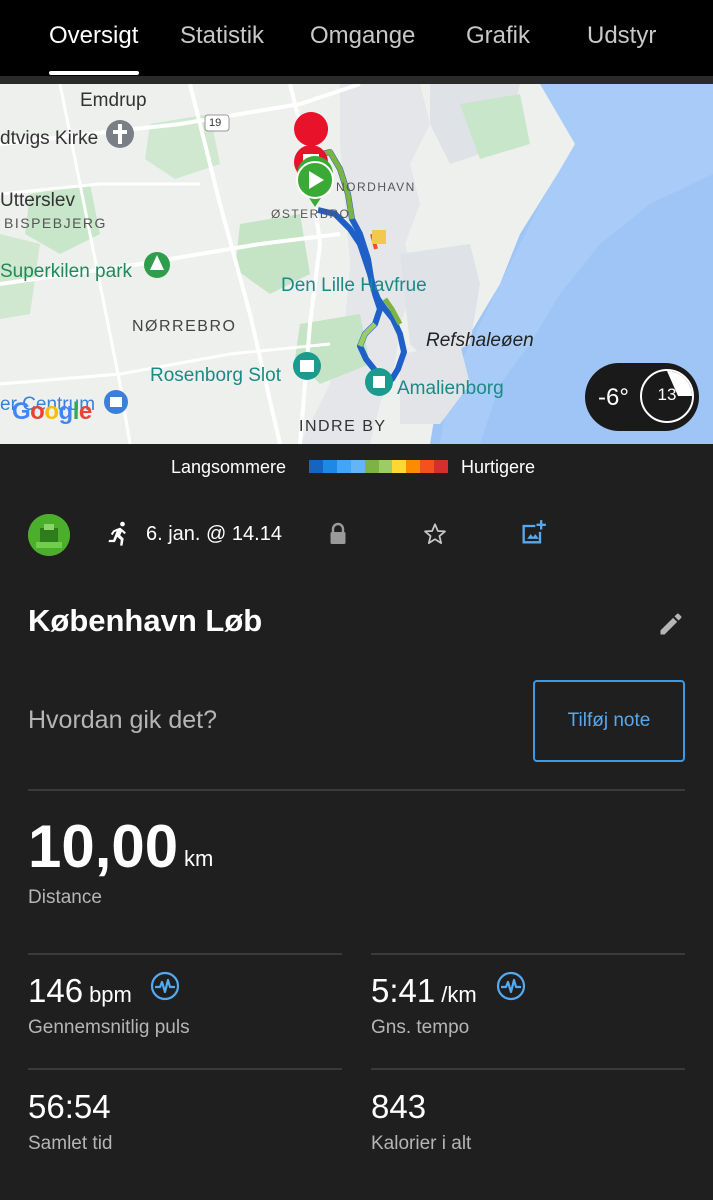 The height and width of the screenshot is (1200, 713). What do you see at coordinates (609, 721) in the screenshot?
I see `add-note-button: Tilføj note` at bounding box center [609, 721].